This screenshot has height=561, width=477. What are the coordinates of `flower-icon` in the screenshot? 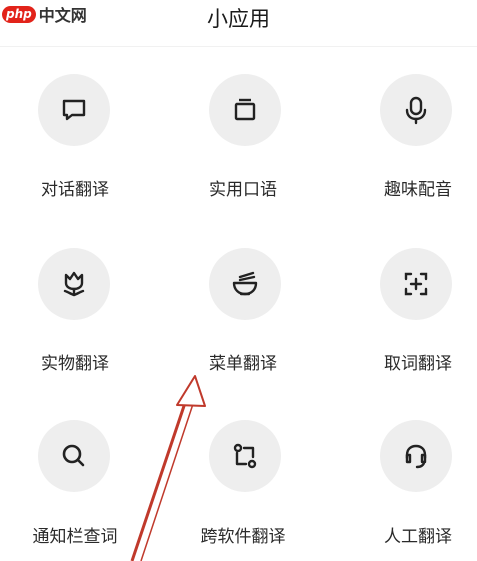 It's located at (74, 284).